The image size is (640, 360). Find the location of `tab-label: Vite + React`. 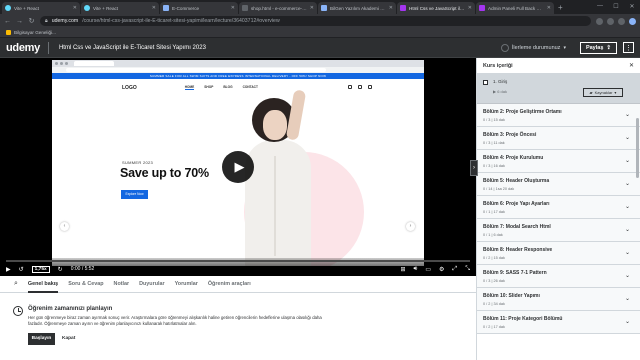

tab-label: Vite + React is located at coordinates (106, 8).